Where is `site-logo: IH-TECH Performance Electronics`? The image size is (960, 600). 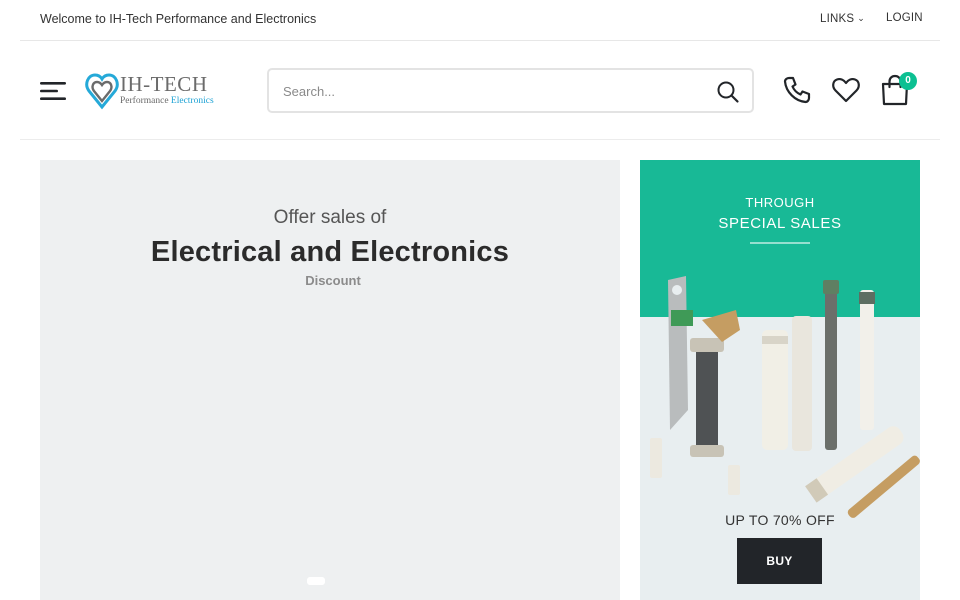 site-logo: IH-TECH Performance Electronics is located at coordinates (159, 91).